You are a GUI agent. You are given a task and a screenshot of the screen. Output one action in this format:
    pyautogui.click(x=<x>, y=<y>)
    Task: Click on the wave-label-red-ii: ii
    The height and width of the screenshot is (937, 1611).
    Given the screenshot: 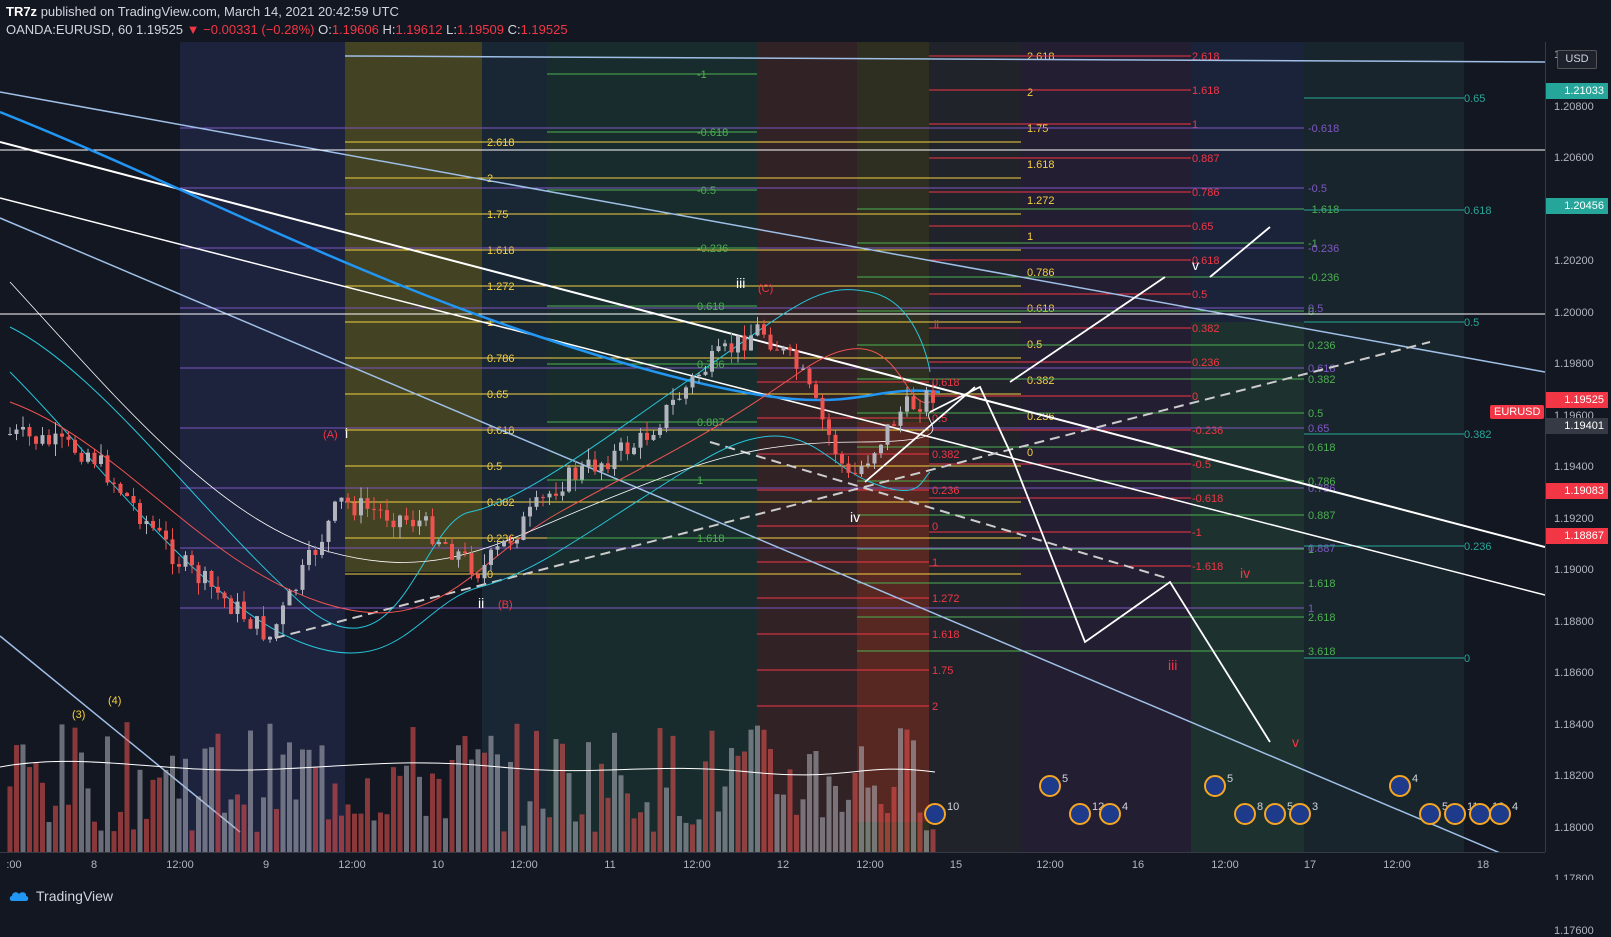 What is the action you would take?
    pyautogui.click(x=936, y=325)
    